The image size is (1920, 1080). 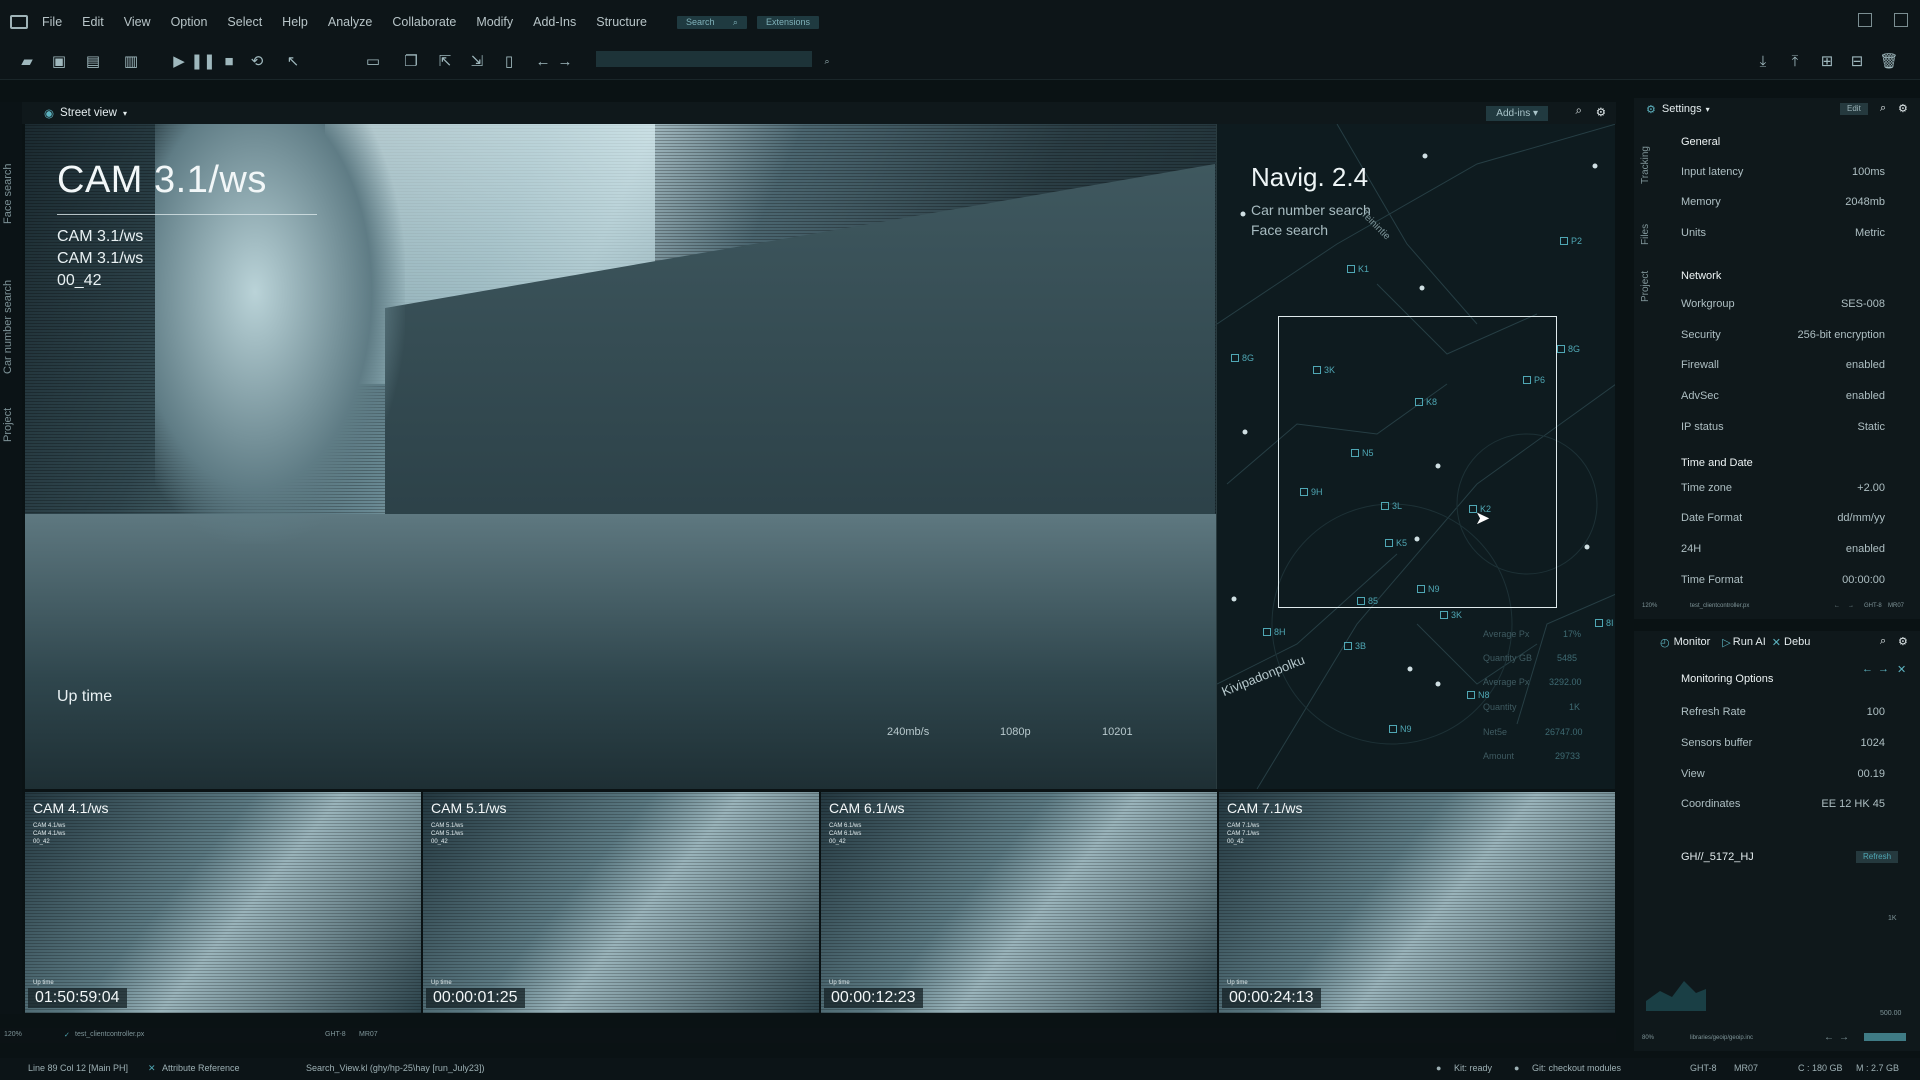 I want to click on tab-face-search: Face search, so click(x=8, y=193).